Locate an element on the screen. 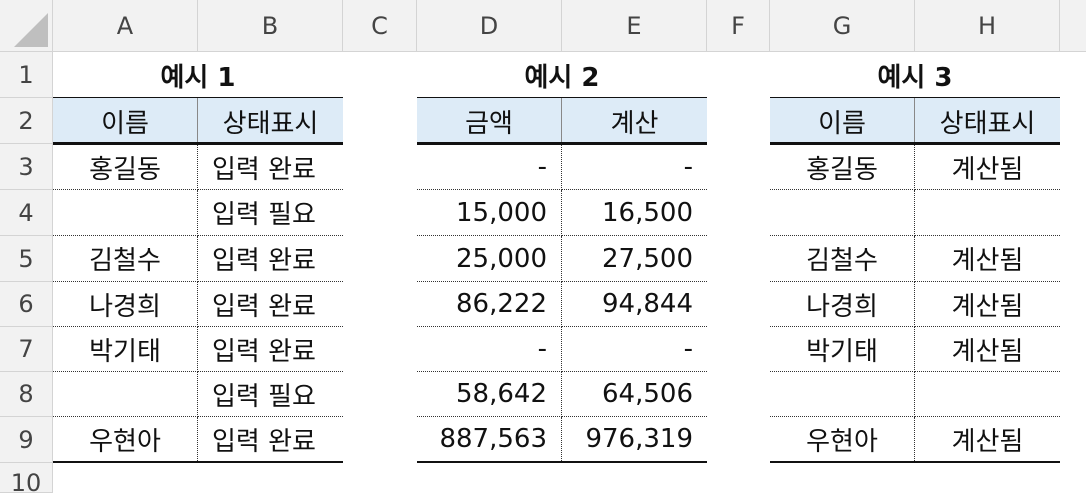 Image resolution: width=1086 pixels, height=497 pixels. example3-title: 예시 3 is located at coordinates (915, 75).